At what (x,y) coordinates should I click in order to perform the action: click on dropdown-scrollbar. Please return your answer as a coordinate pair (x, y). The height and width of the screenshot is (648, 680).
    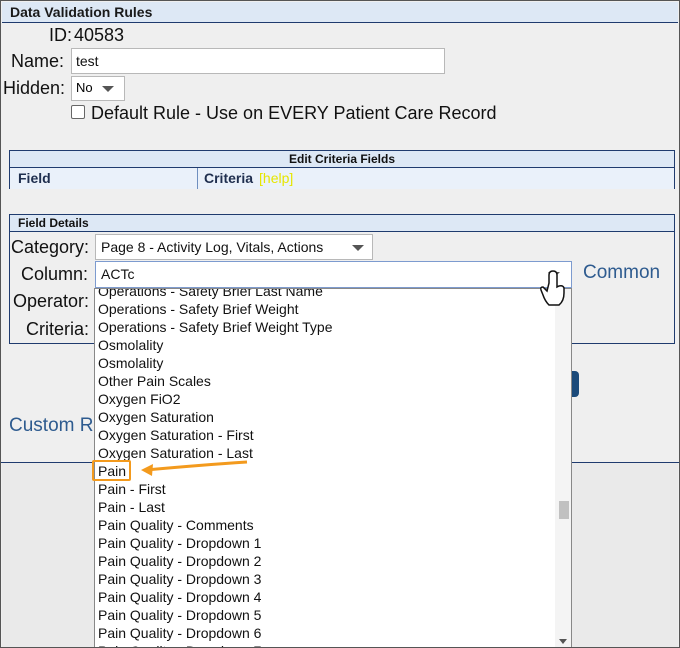
    Looking at the image, I should click on (563, 468).